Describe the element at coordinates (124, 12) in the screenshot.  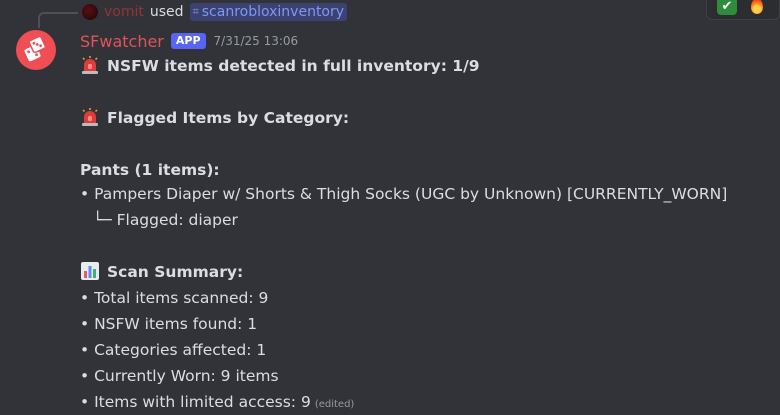
I see `invoker-username: vomit` at that location.